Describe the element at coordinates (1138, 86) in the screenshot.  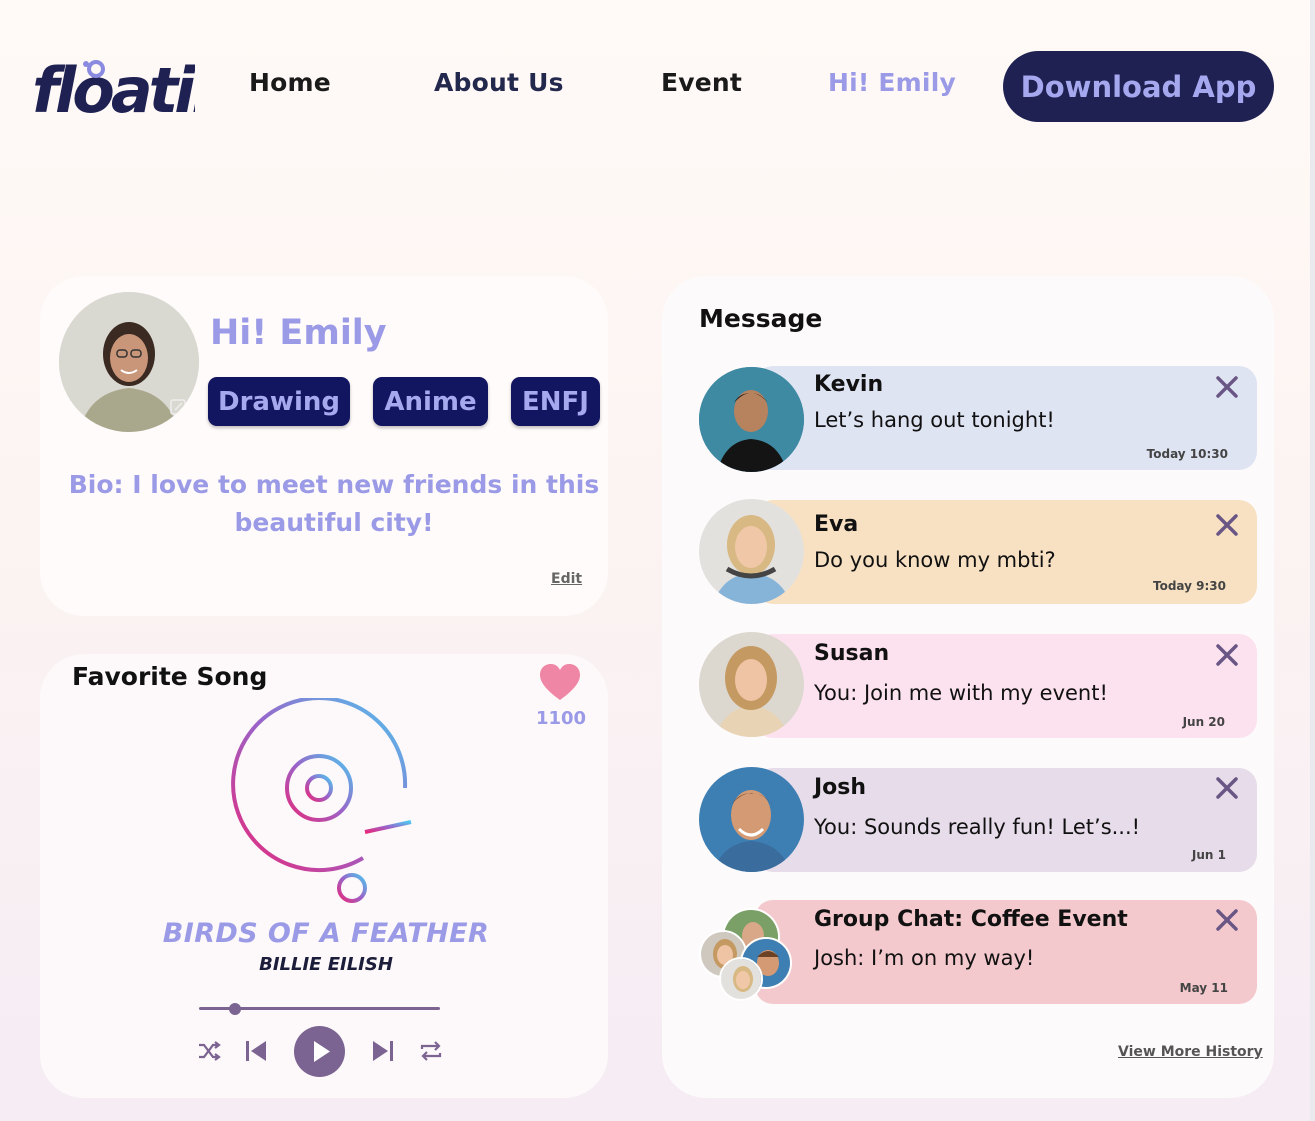
I see `download-app-button: Download App` at that location.